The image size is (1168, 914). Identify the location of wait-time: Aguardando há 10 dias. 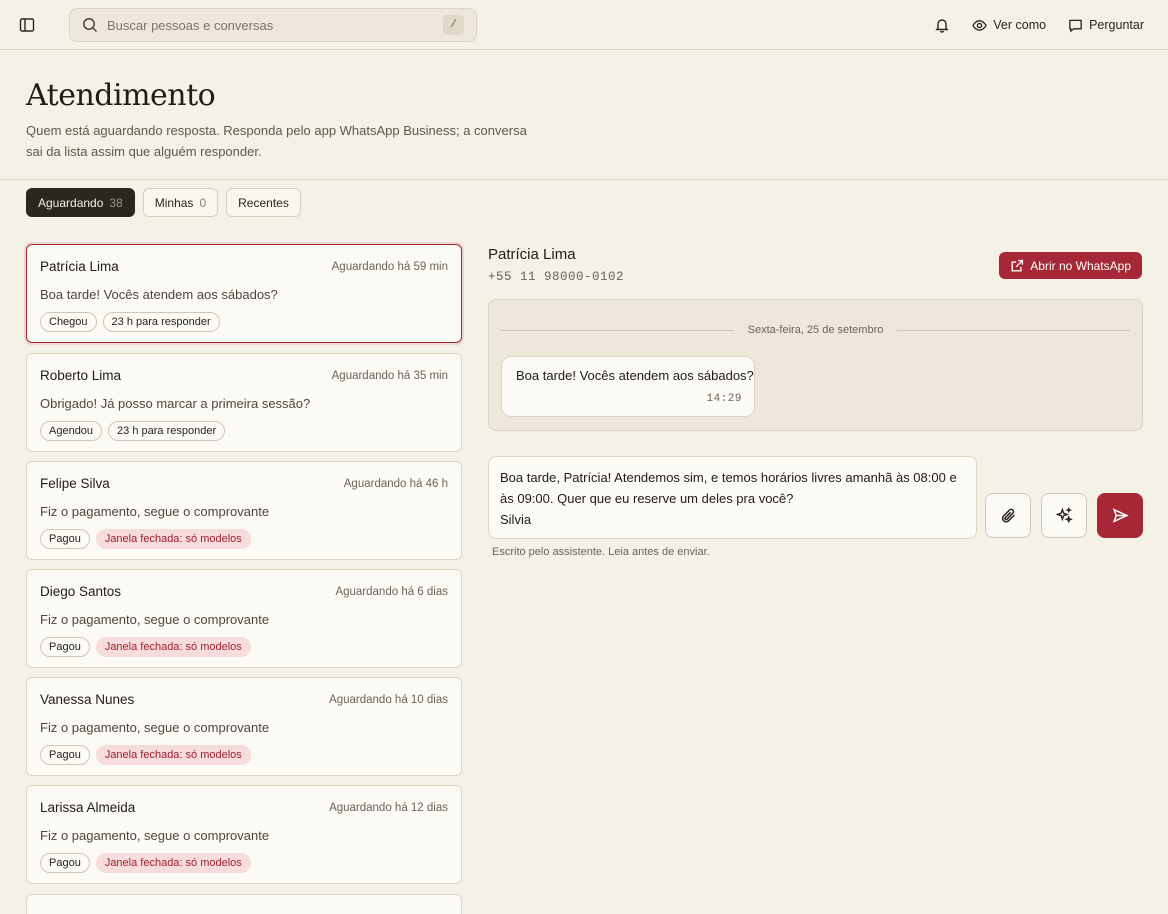
(388, 700).